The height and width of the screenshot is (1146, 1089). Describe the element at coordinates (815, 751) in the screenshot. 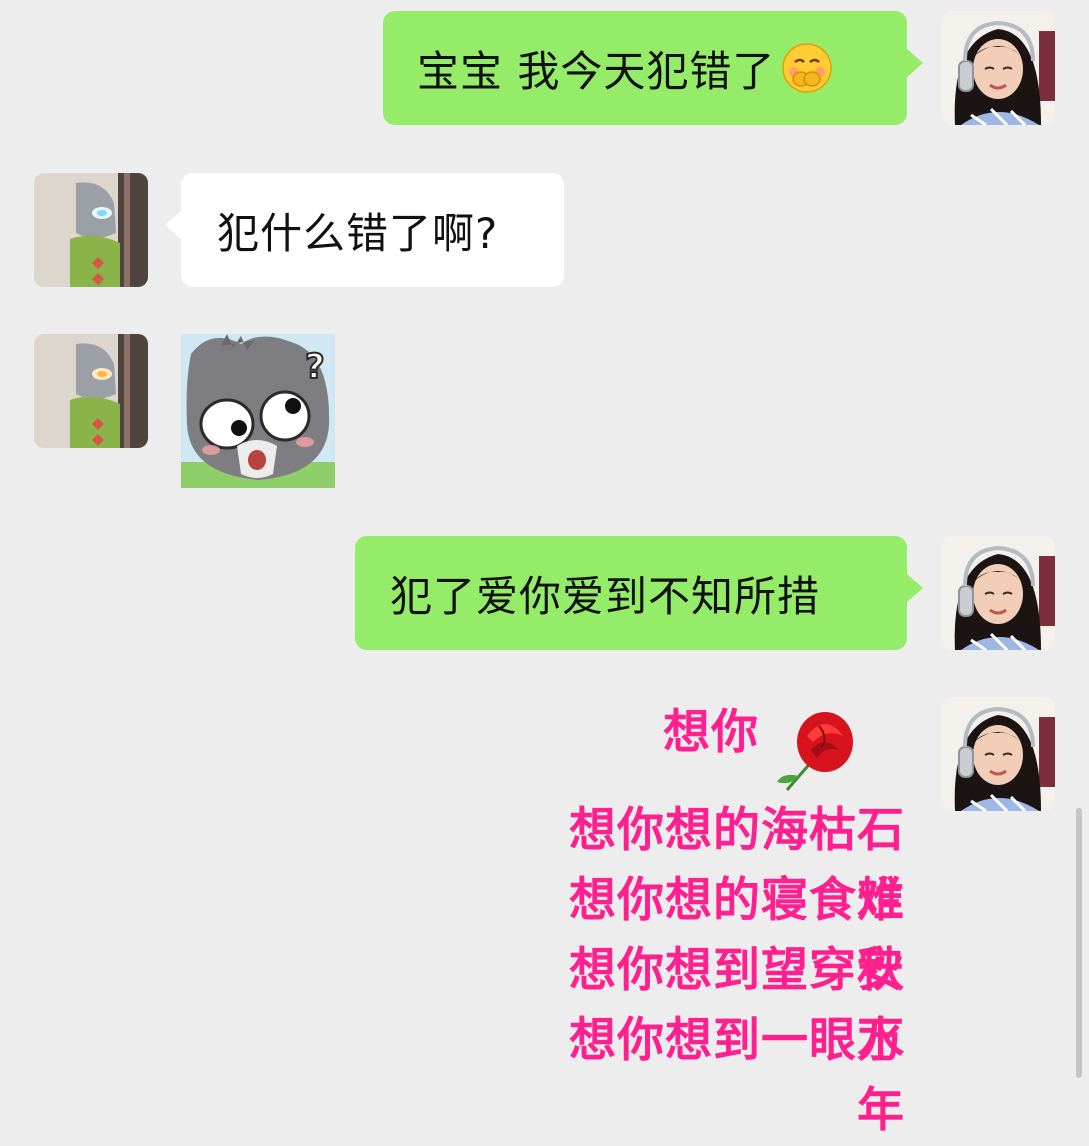

I see `rose-icon` at that location.